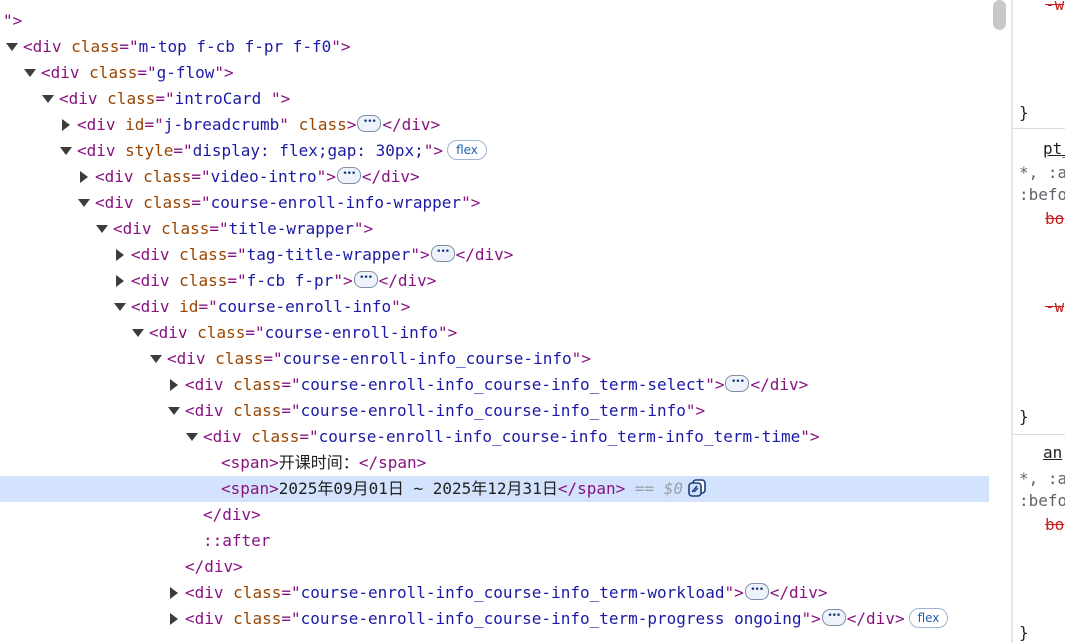 This screenshot has width=1065, height=643. Describe the element at coordinates (494, 541) in the screenshot. I see `dom-node-row: ::after` at that location.